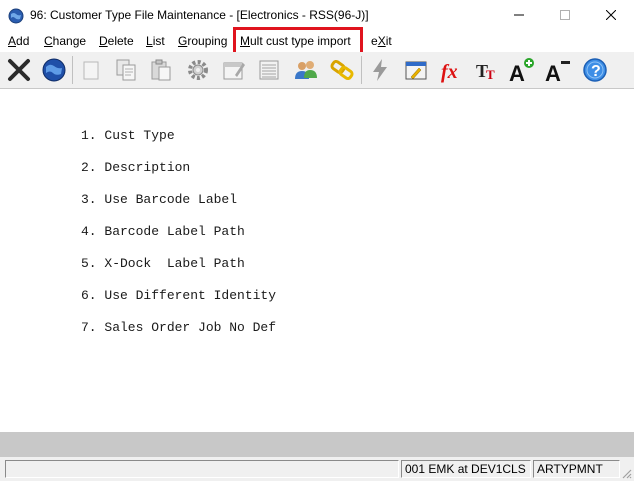 The image size is (634, 481). I want to click on field-sales-order-job-no-def: 7. Sales Order Job No Def, so click(178, 336).